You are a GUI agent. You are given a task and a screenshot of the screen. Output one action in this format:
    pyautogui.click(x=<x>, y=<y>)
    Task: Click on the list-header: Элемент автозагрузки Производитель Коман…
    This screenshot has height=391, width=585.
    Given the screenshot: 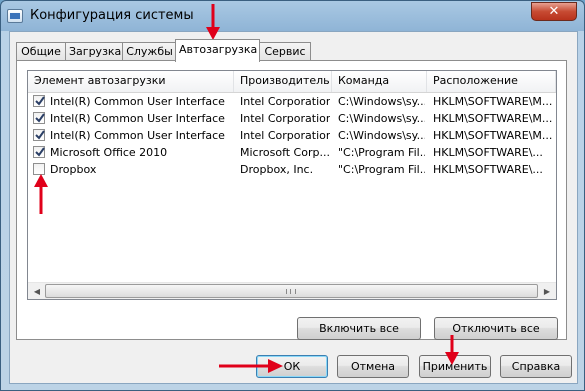 What is the action you would take?
    pyautogui.click(x=292, y=82)
    